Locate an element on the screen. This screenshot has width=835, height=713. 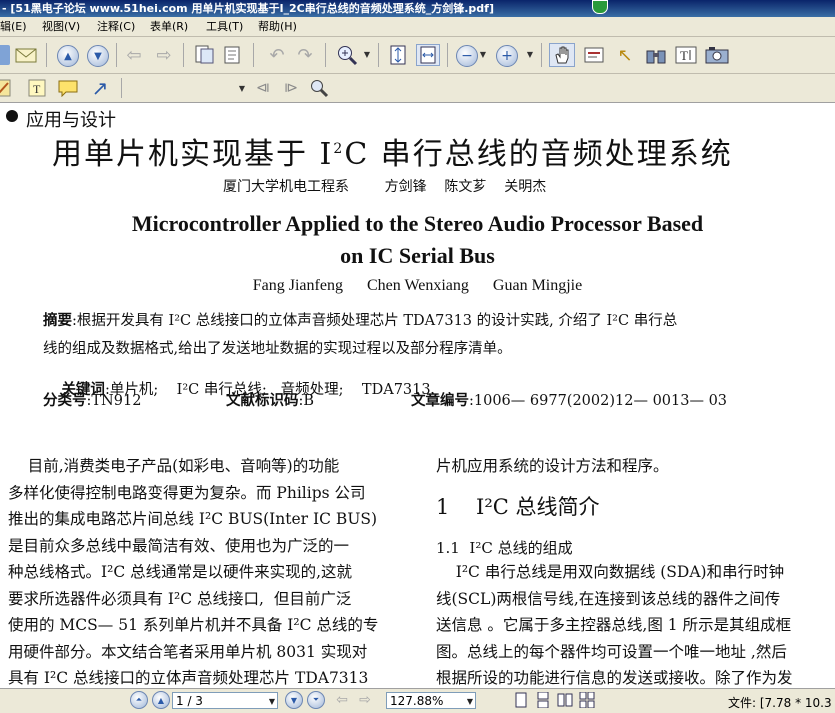
single-page-icon is located at coordinates (521, 700).